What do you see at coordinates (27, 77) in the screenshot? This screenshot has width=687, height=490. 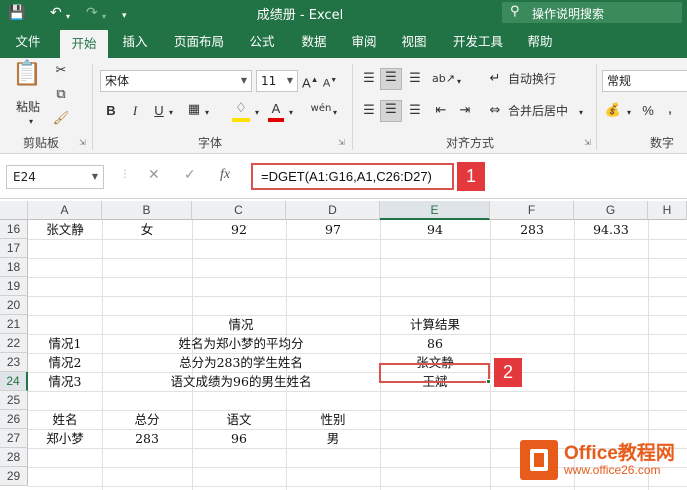 I see `paste-icon: 📋` at bounding box center [27, 77].